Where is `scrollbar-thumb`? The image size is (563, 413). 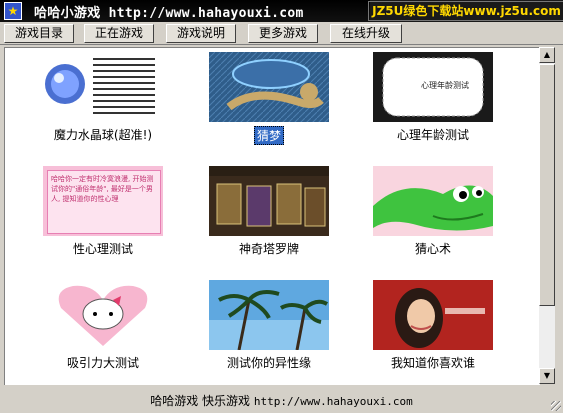 scrollbar-thumb is located at coordinates (547, 185).